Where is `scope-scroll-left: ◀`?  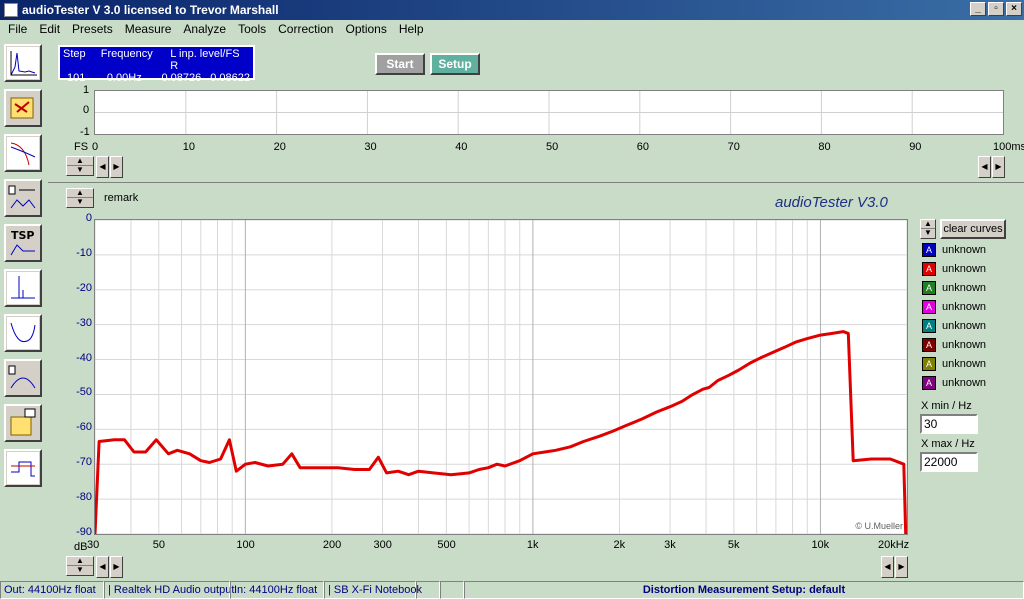
scope-scroll-left: ◀ is located at coordinates (102, 167).